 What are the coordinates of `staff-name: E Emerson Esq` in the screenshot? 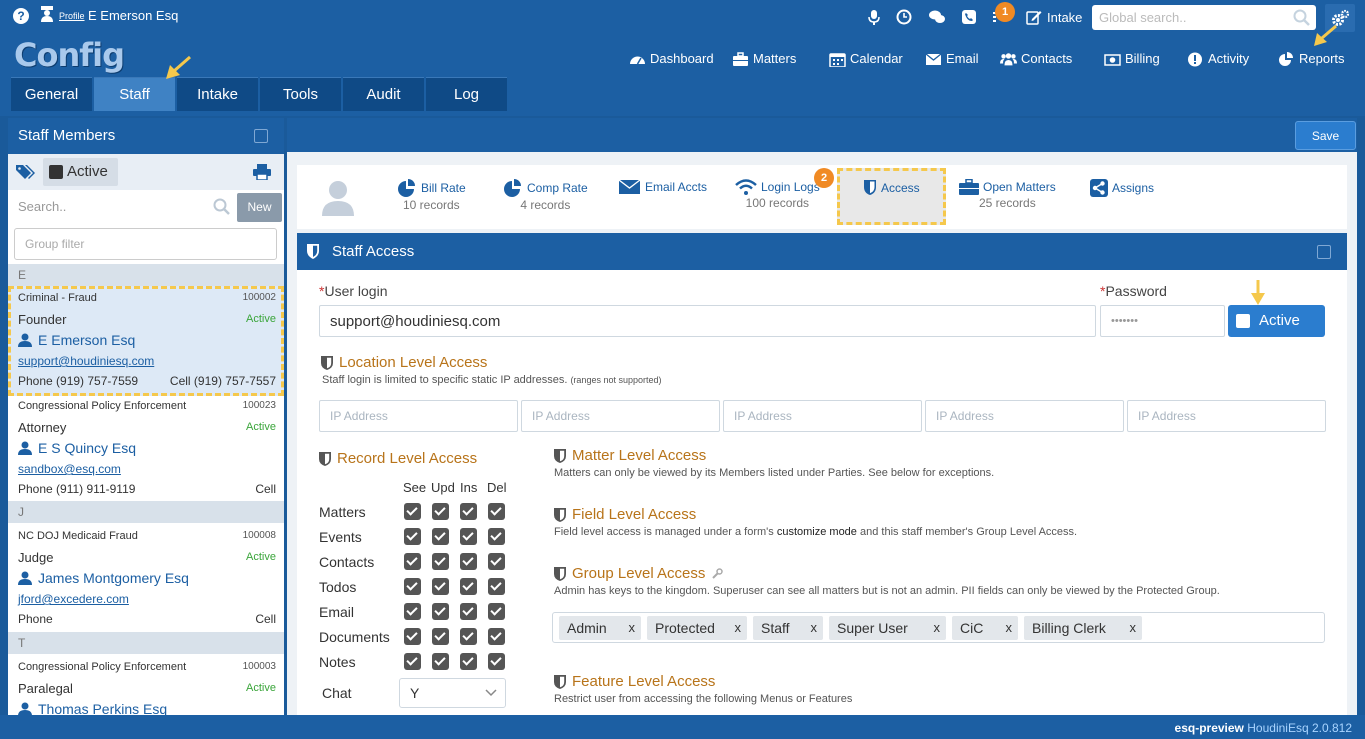 It's located at (147, 340).